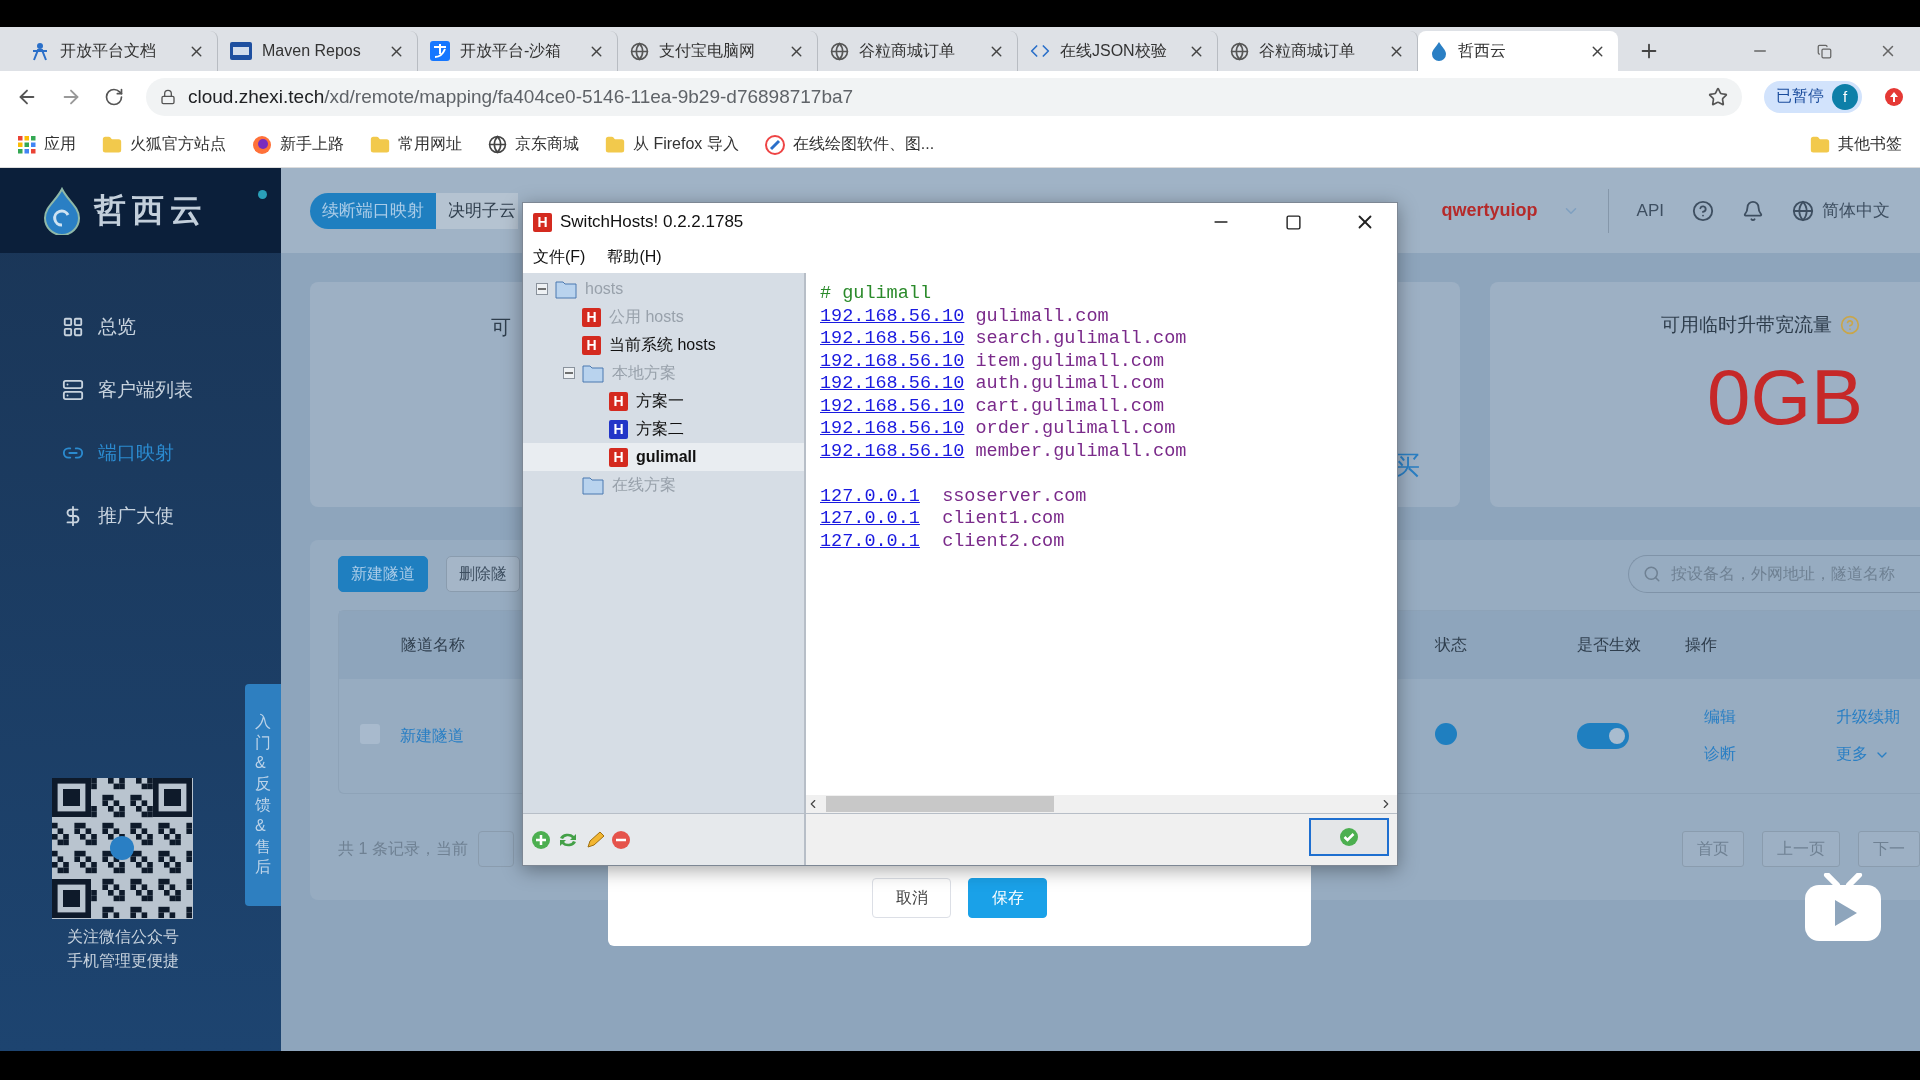 Image resolution: width=1920 pixels, height=1080 pixels. I want to click on page-tab: 决明子云, so click(477, 210).